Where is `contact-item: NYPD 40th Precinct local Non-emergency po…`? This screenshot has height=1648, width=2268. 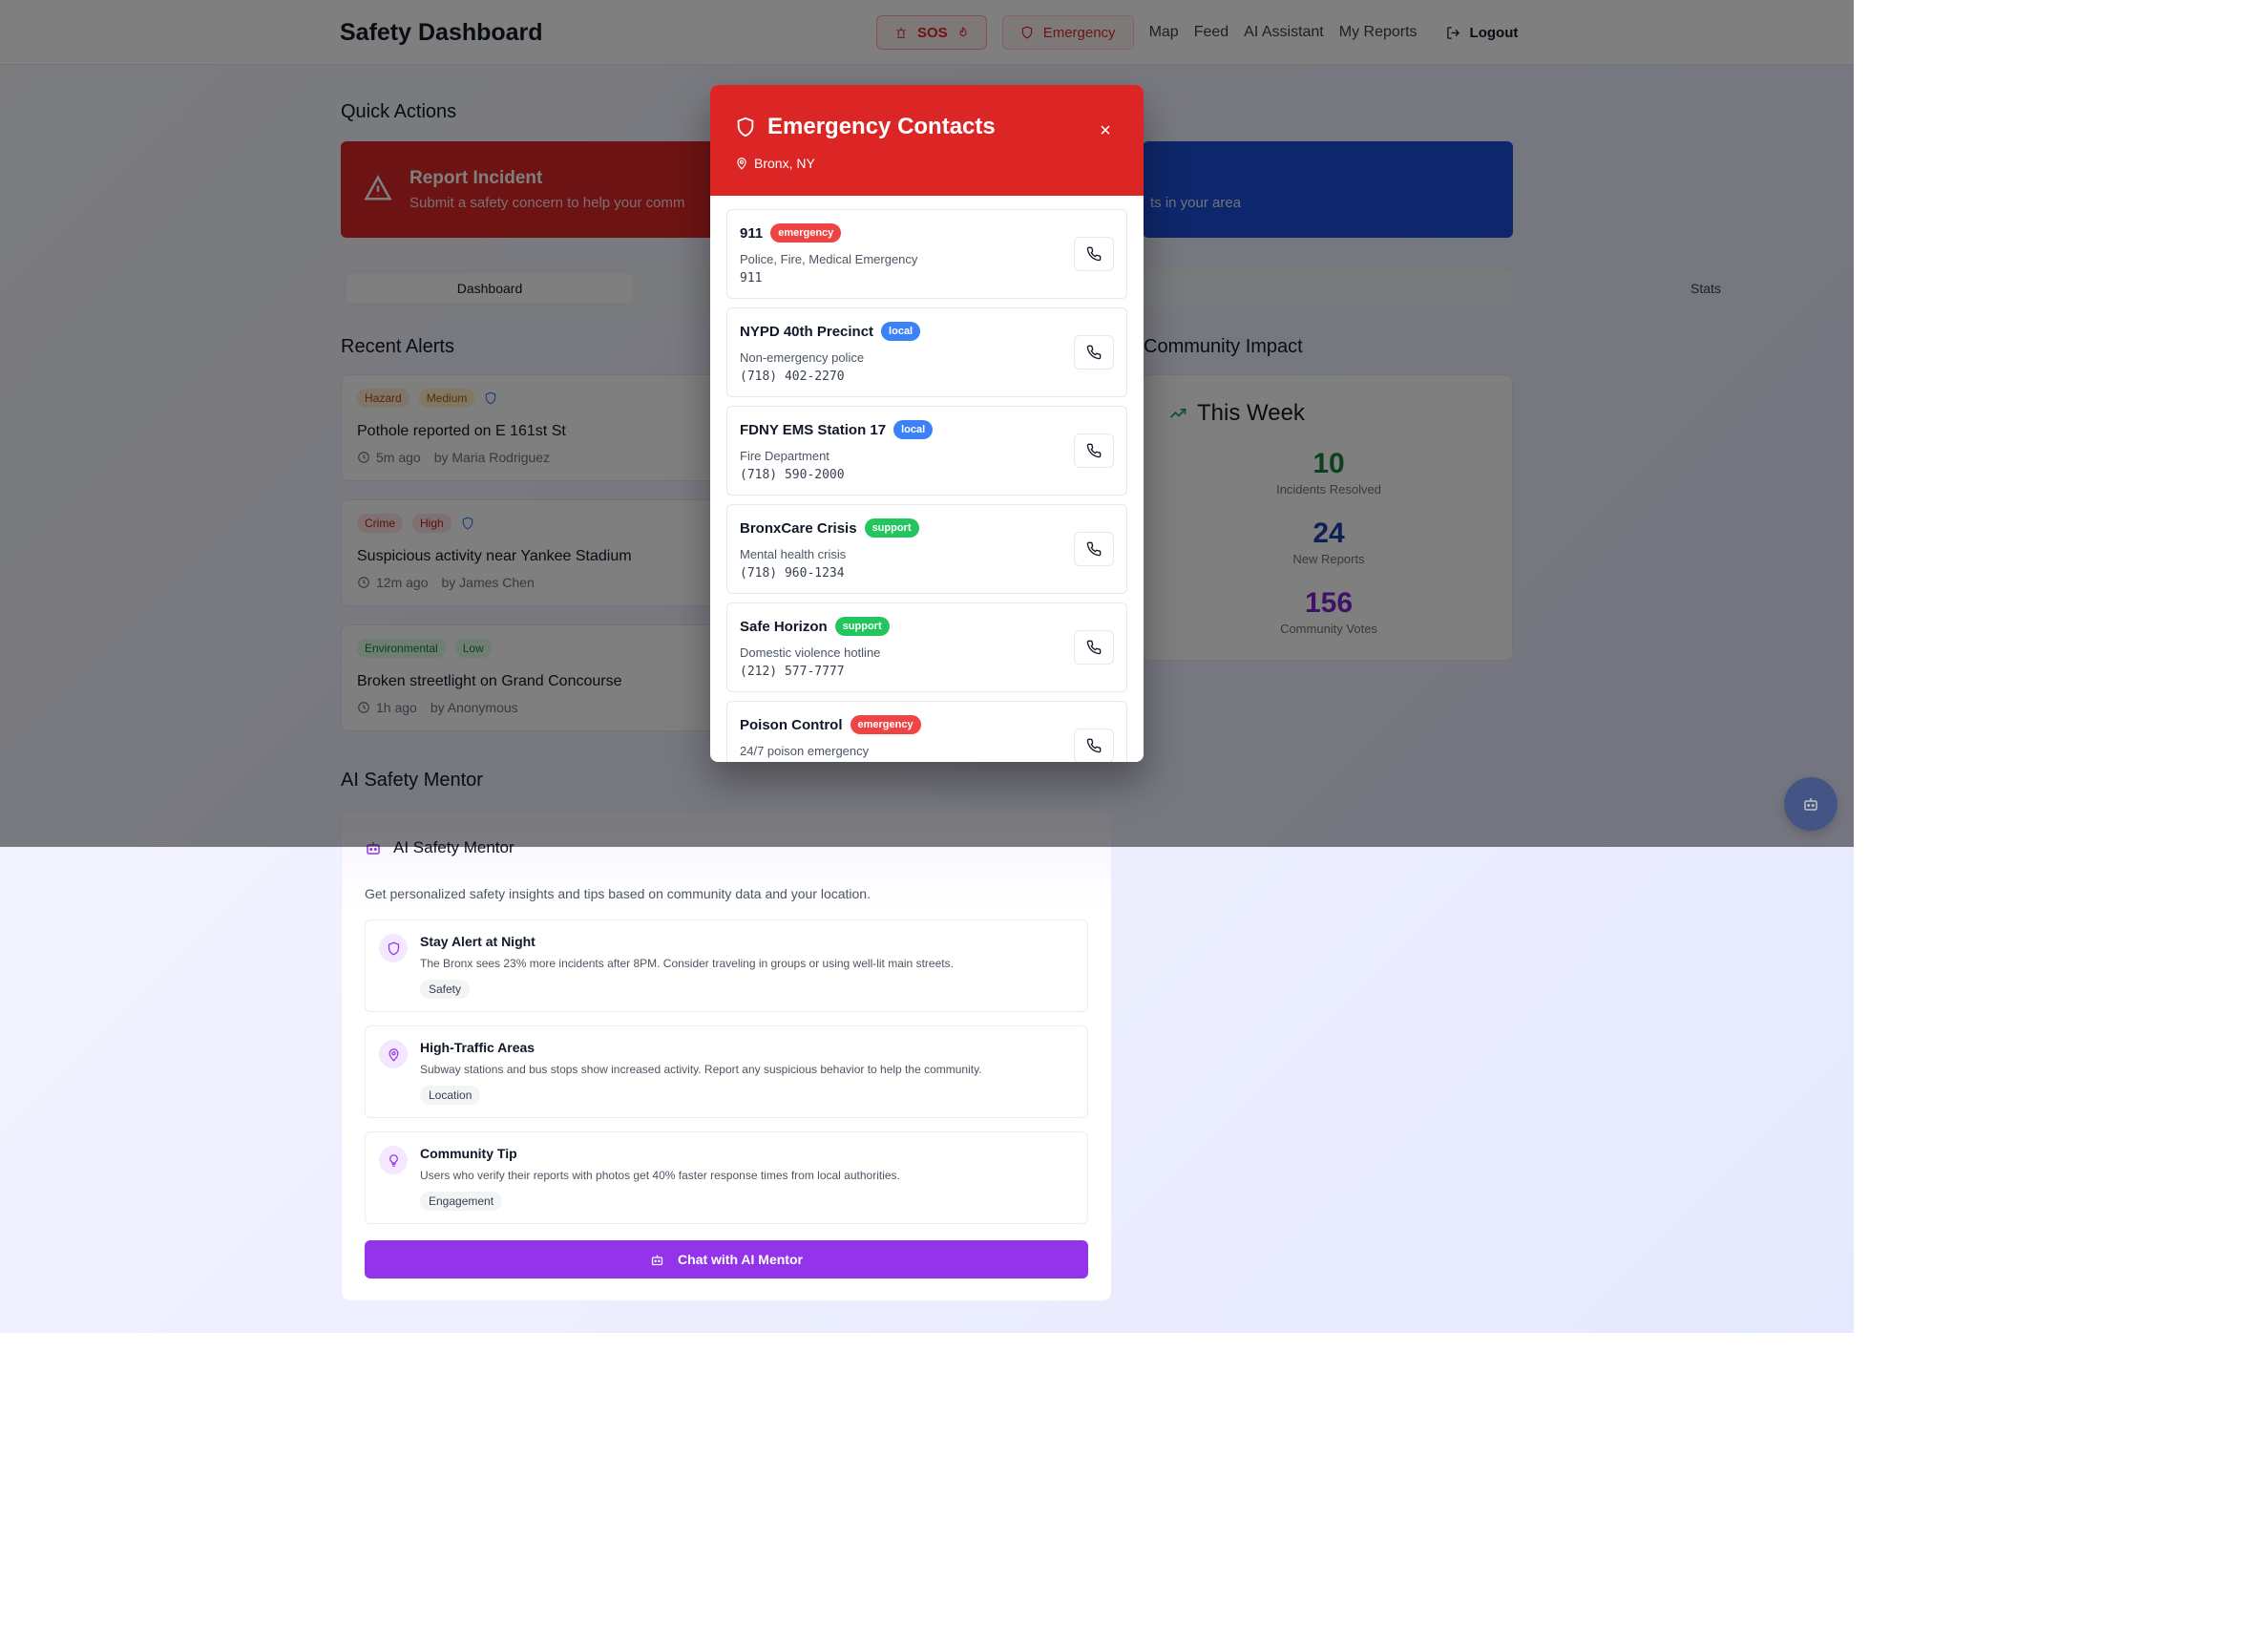
contact-item: NYPD 40th Precinct local Non-emergency po… is located at coordinates (927, 352).